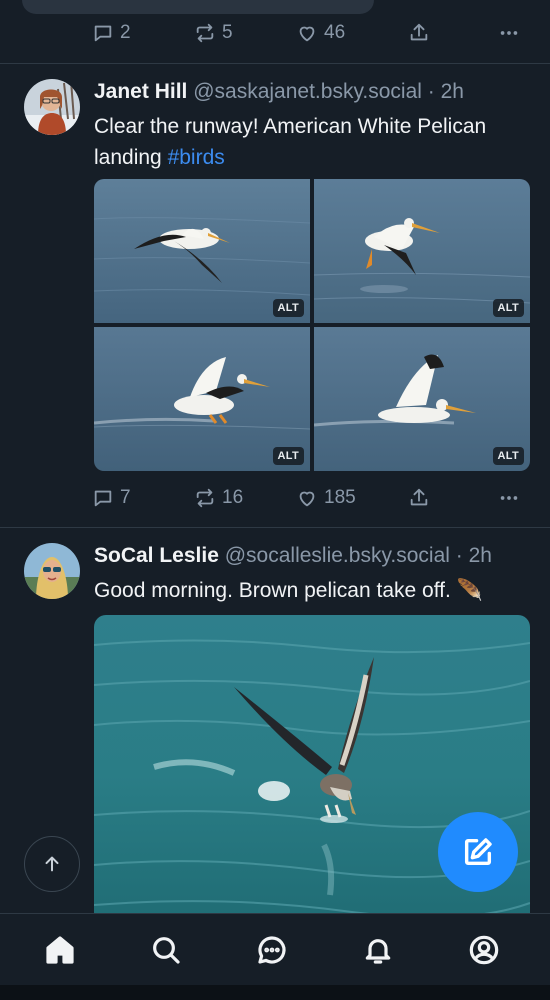  I want to click on post-header: Janet Hill @saskajanet.bsky.social · 2h, so click(317, 92).